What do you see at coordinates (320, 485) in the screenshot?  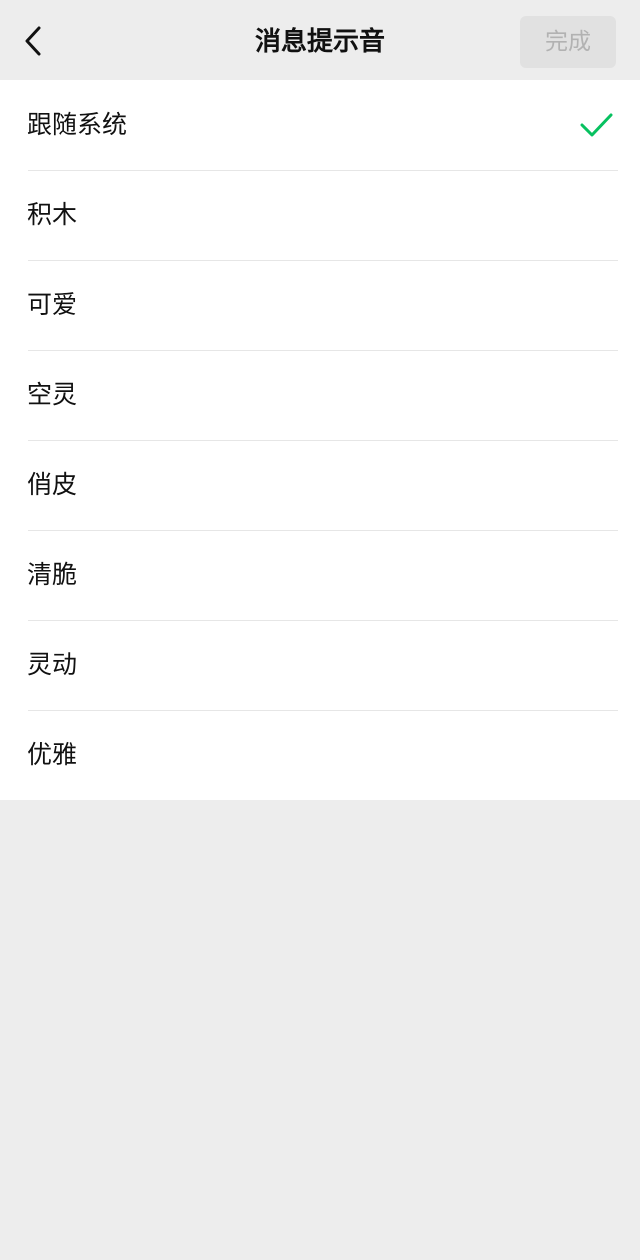 I see `sound-option-playful: 俏皮` at bounding box center [320, 485].